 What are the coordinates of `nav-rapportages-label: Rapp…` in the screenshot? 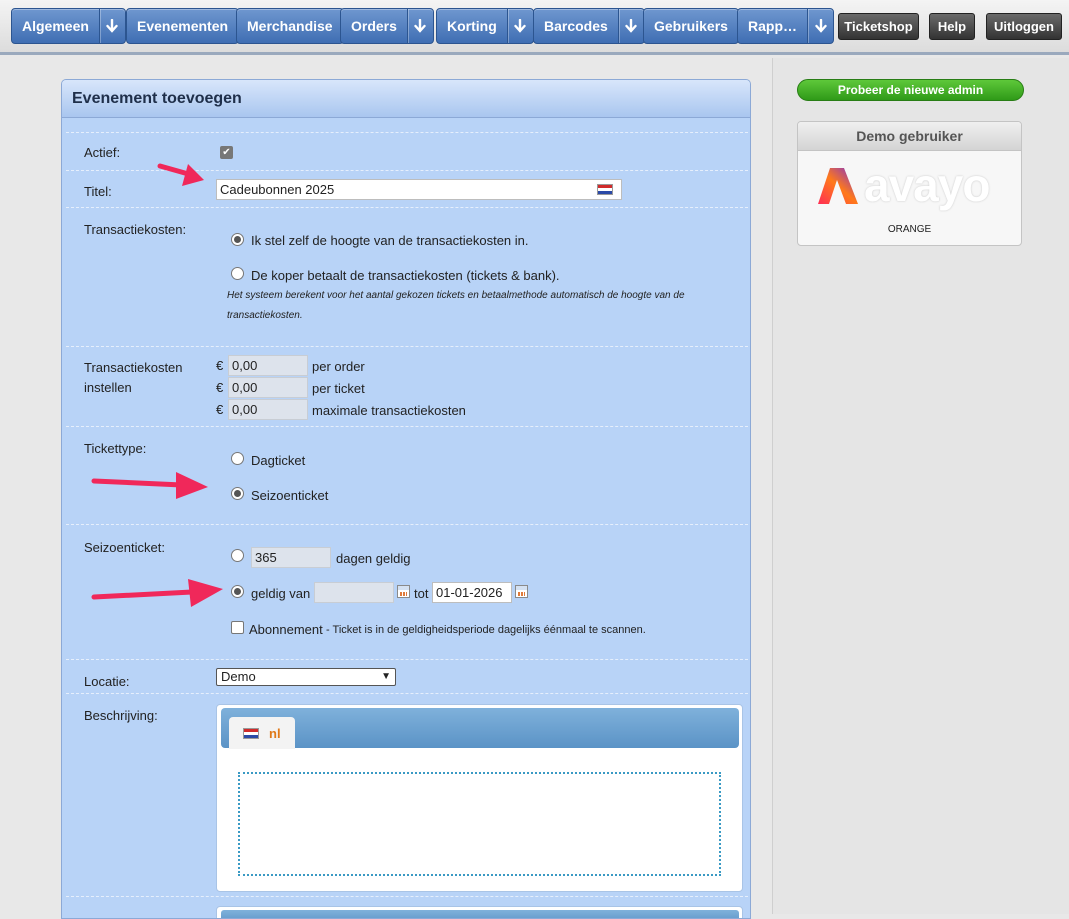 It's located at (772, 26).